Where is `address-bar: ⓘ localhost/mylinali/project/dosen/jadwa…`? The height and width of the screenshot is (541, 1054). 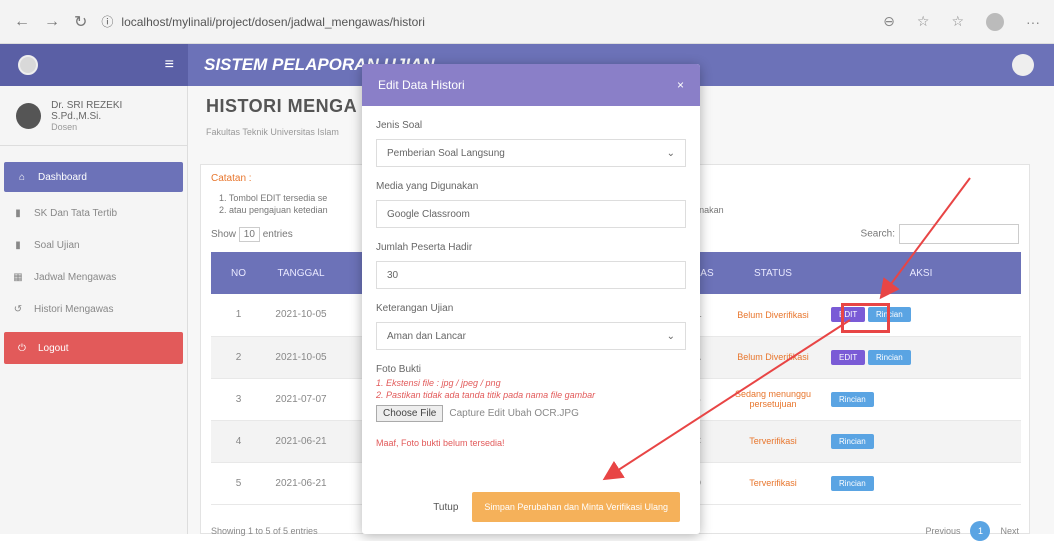 address-bar: ⓘ localhost/mylinali/project/dosen/jadwa… is located at coordinates (485, 22).